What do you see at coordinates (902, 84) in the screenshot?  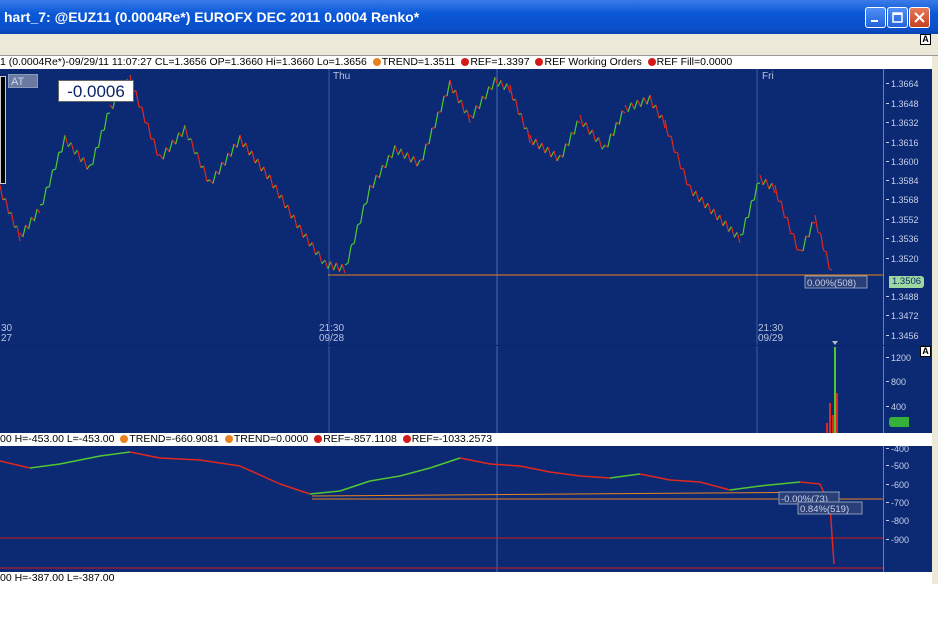 I see `price-tick-label: 1.3664` at bounding box center [902, 84].